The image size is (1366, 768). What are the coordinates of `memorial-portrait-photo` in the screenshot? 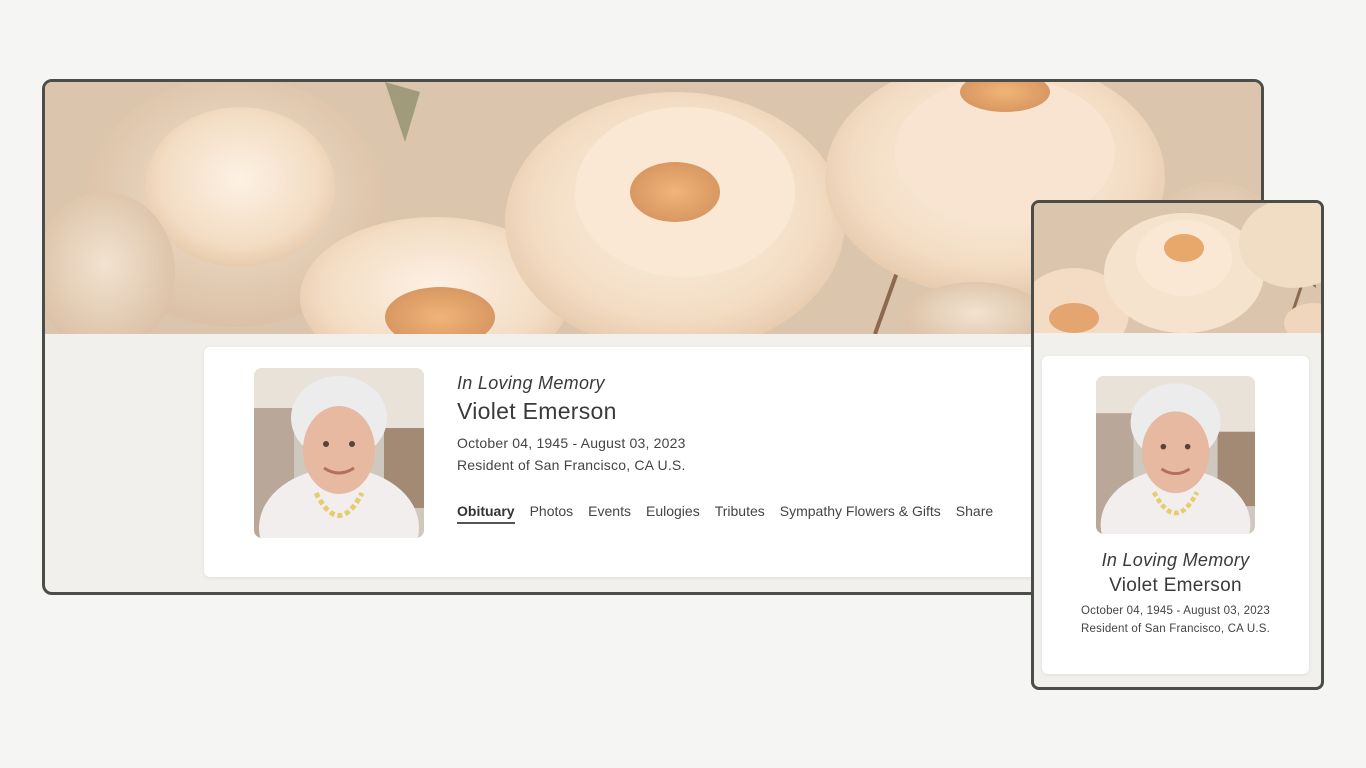 It's located at (339, 453).